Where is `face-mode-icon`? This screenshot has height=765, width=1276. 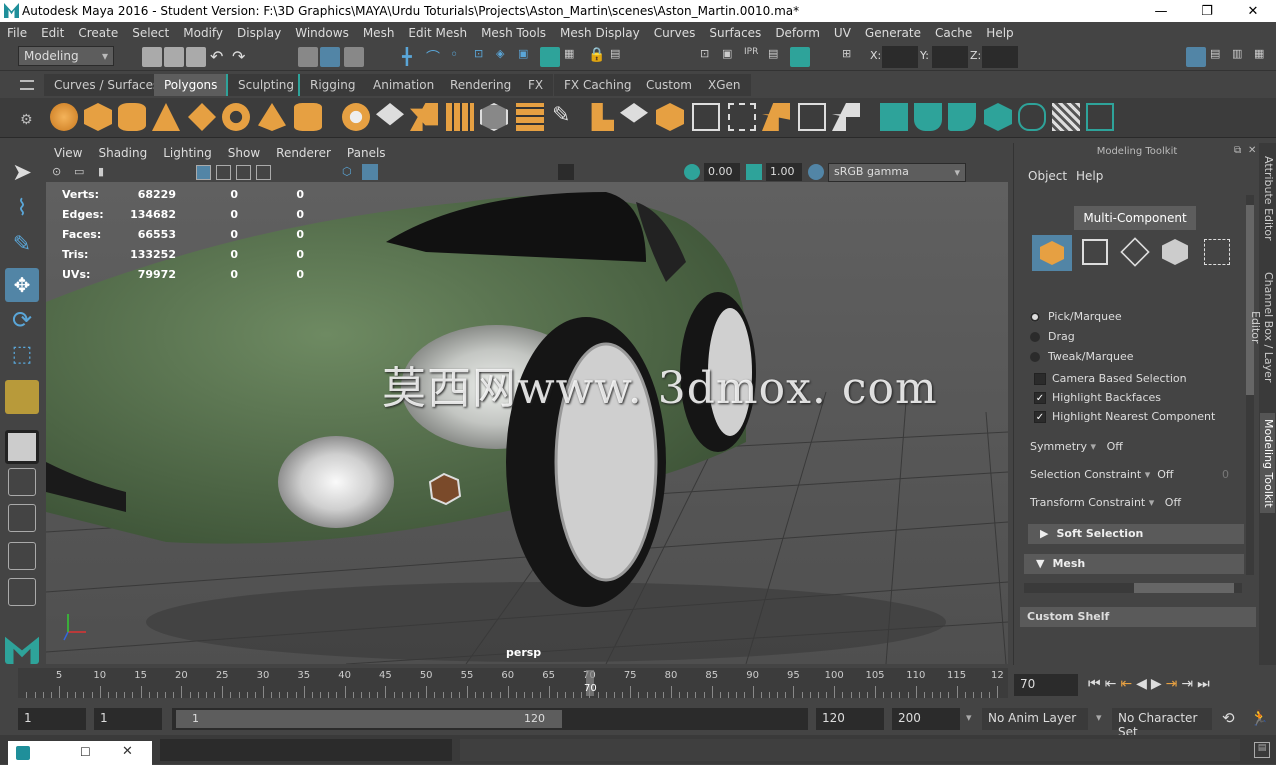
face-mode-icon is located at coordinates (1175, 252).